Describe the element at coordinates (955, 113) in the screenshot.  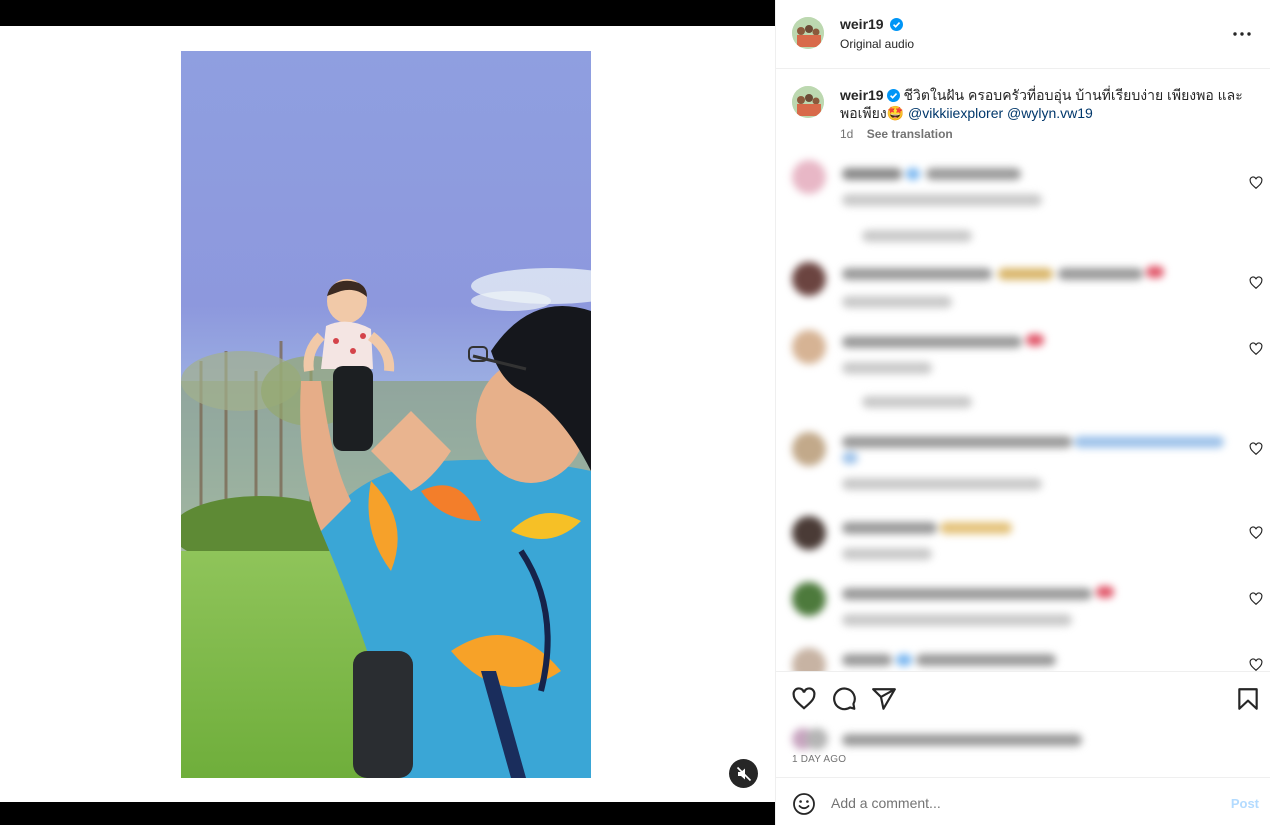
I see `mention-link: @vikkiiexplorer` at that location.